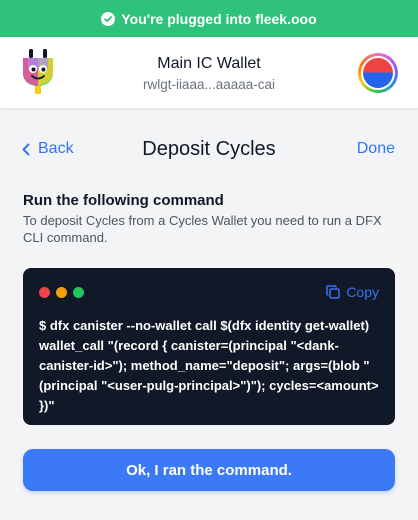 The height and width of the screenshot is (520, 418). Describe the element at coordinates (44, 292) in the screenshot. I see `window-dot-red` at that location.